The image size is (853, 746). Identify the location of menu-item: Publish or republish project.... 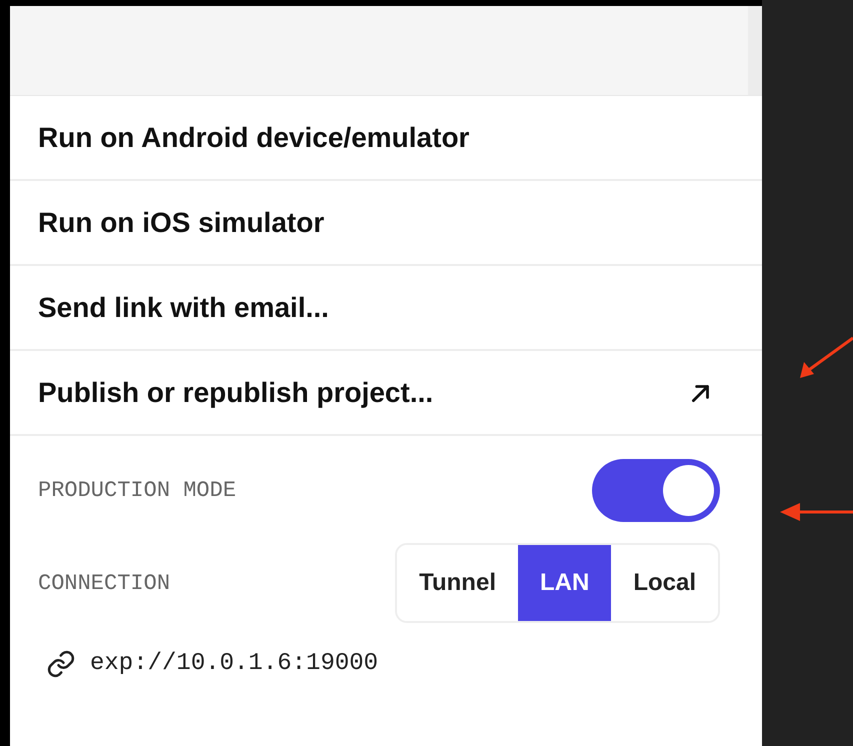
(386, 393).